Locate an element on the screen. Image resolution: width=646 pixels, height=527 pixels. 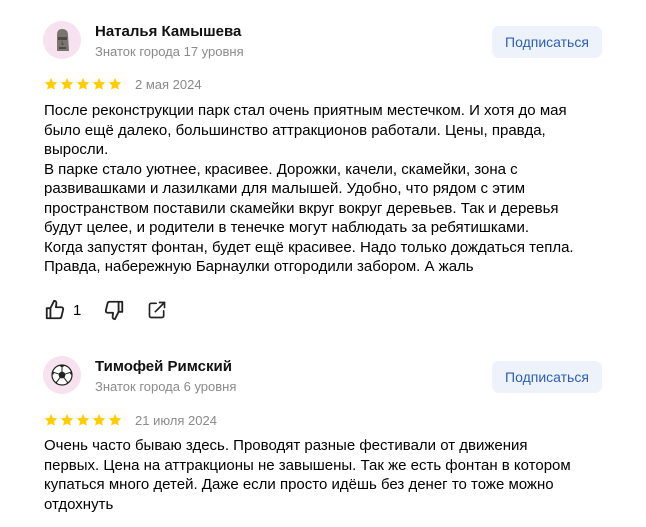
share-button is located at coordinates (157, 310).